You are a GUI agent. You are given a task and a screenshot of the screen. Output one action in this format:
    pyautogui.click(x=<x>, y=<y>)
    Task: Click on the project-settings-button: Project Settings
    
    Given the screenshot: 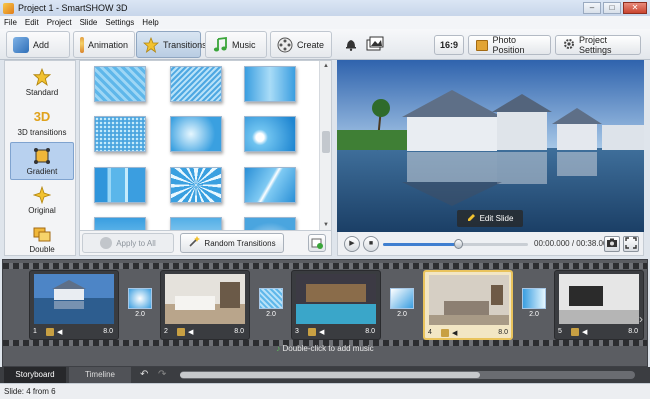 What is the action you would take?
    pyautogui.click(x=598, y=45)
    